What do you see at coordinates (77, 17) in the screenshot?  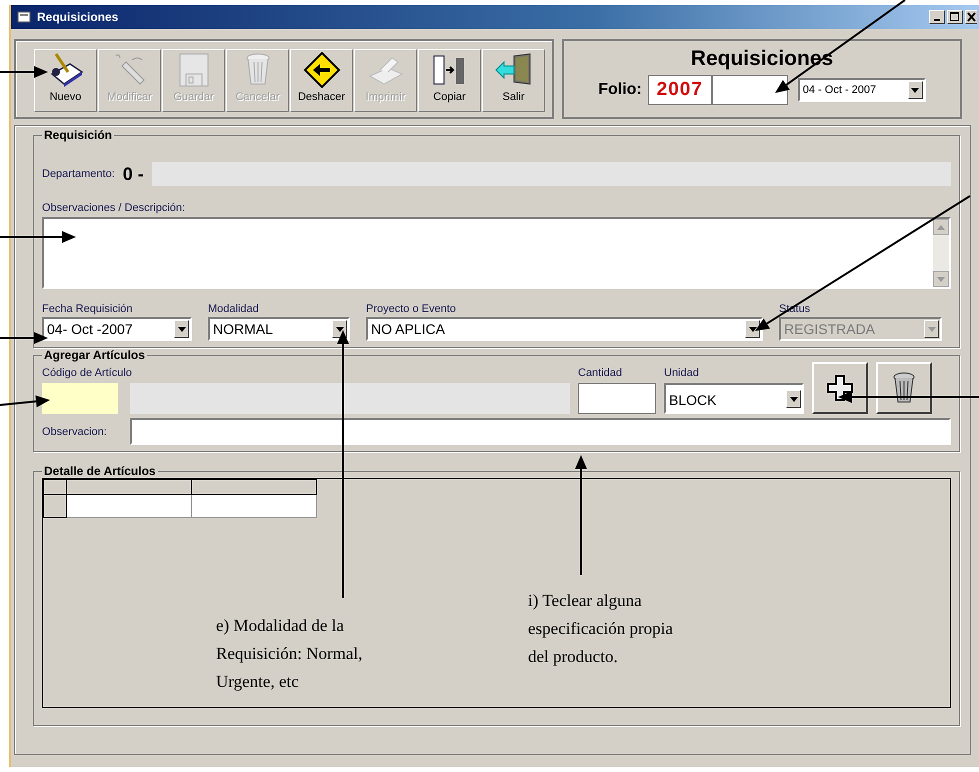 I see `window-title: Requisiciones` at bounding box center [77, 17].